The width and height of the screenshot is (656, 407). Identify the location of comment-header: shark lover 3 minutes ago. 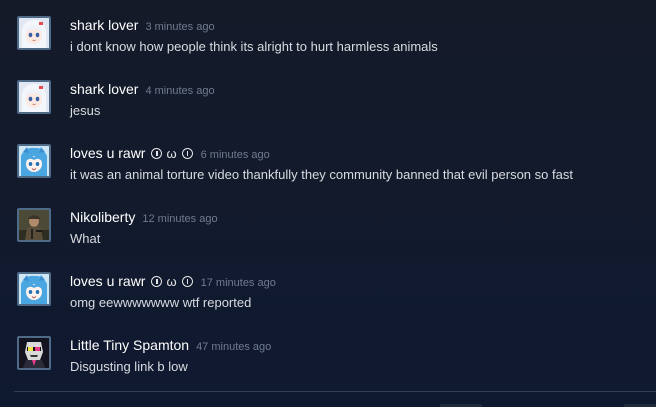
(142, 26).